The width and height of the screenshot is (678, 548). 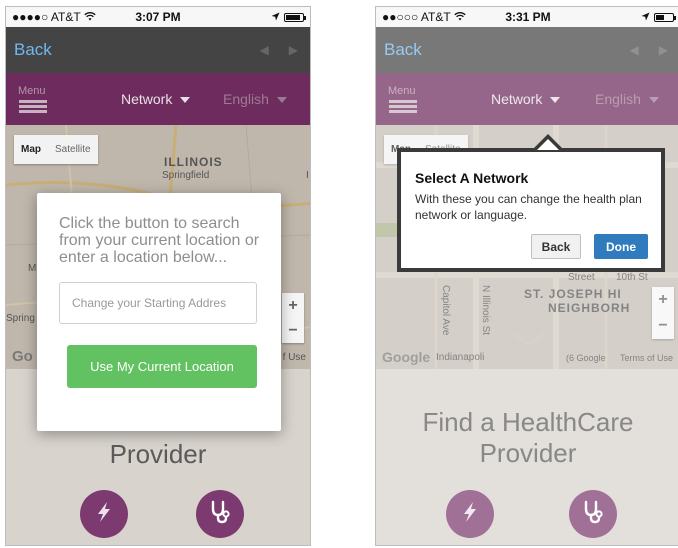 I want to click on map-zoom-control: + −, so click(x=293, y=318).